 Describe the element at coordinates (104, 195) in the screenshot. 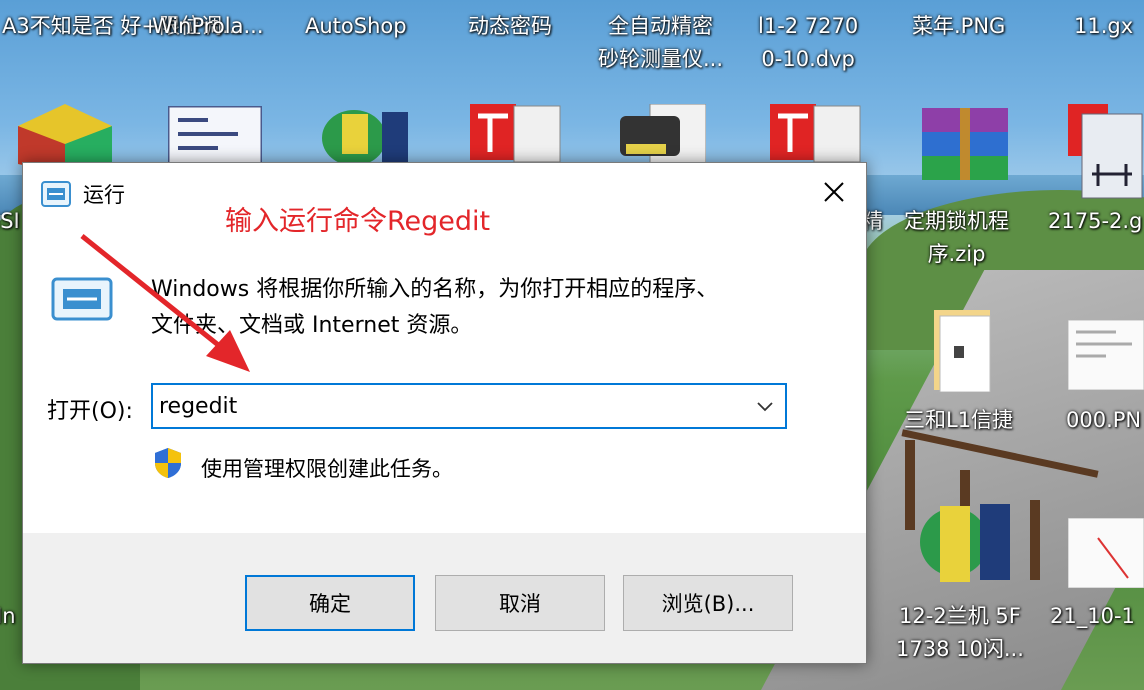

I see `dialog-title: 运行` at that location.